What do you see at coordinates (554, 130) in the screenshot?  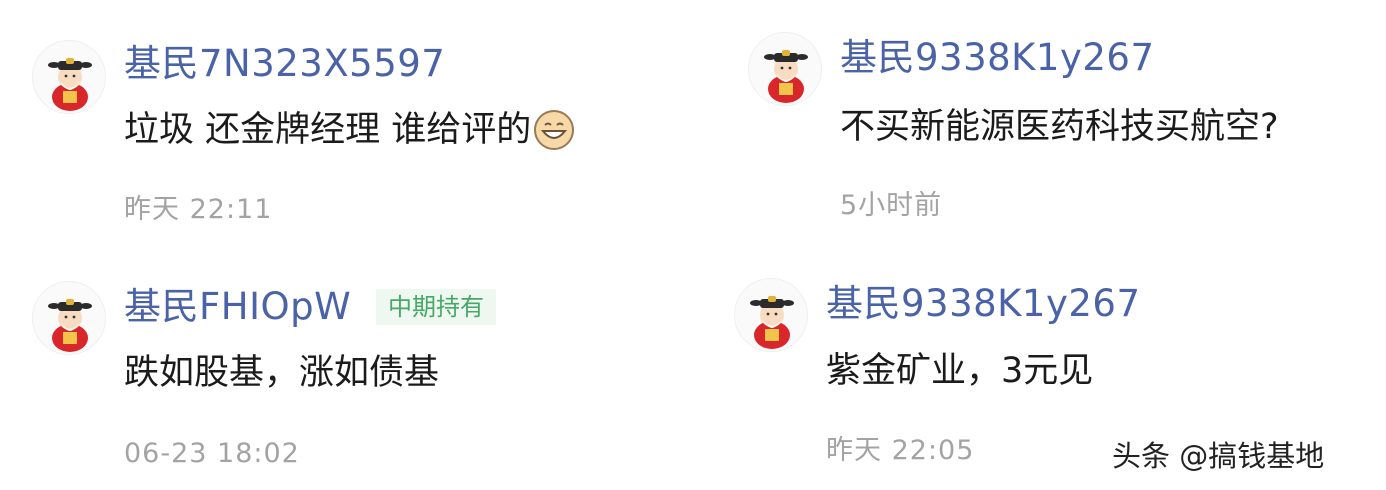 I see `grinning-face-icon` at bounding box center [554, 130].